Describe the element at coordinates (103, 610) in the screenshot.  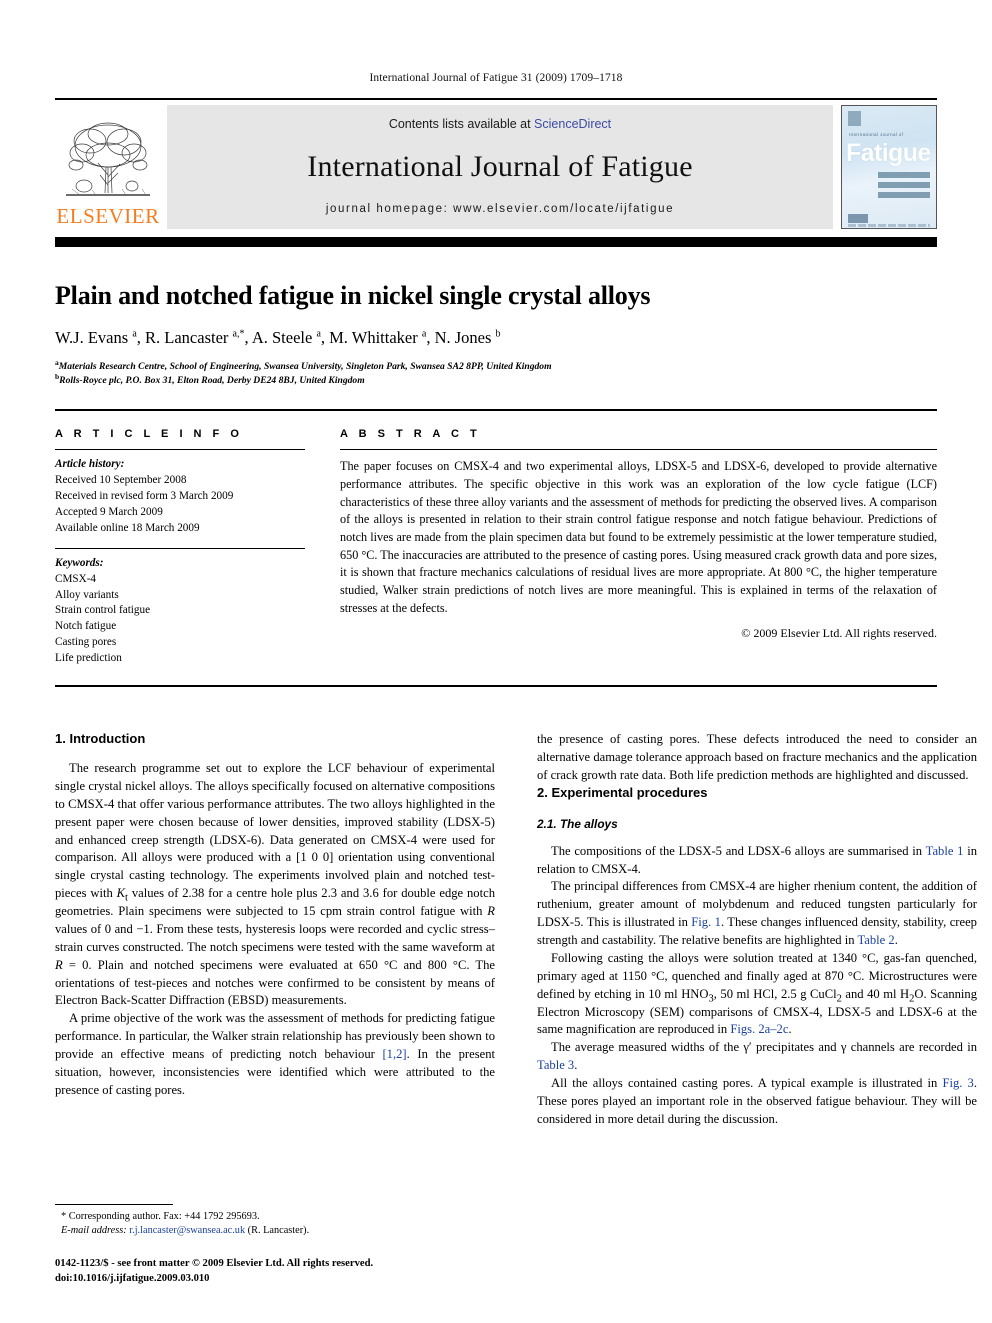
I see `keyword-item: Strain control fatigue` at that location.